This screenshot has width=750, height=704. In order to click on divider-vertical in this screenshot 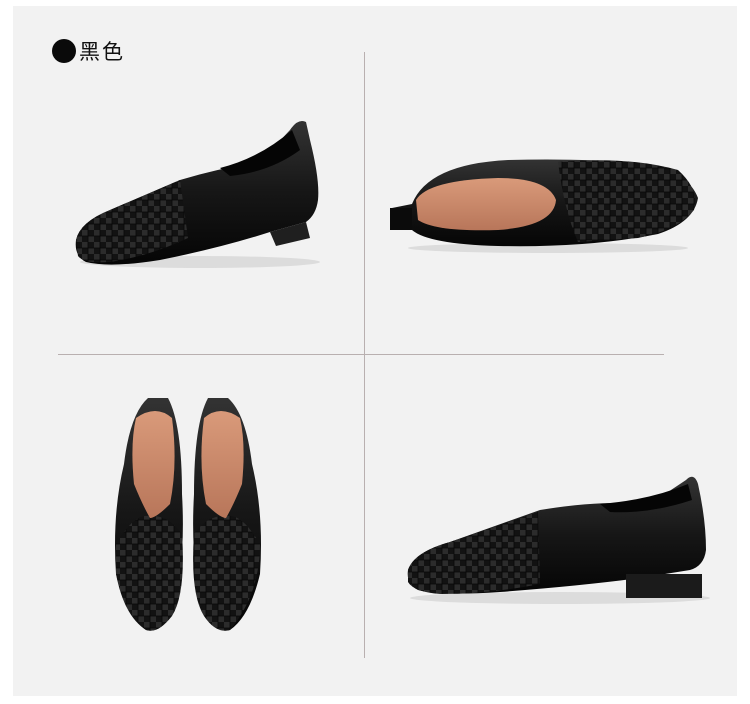, I will do `click(364, 355)`.